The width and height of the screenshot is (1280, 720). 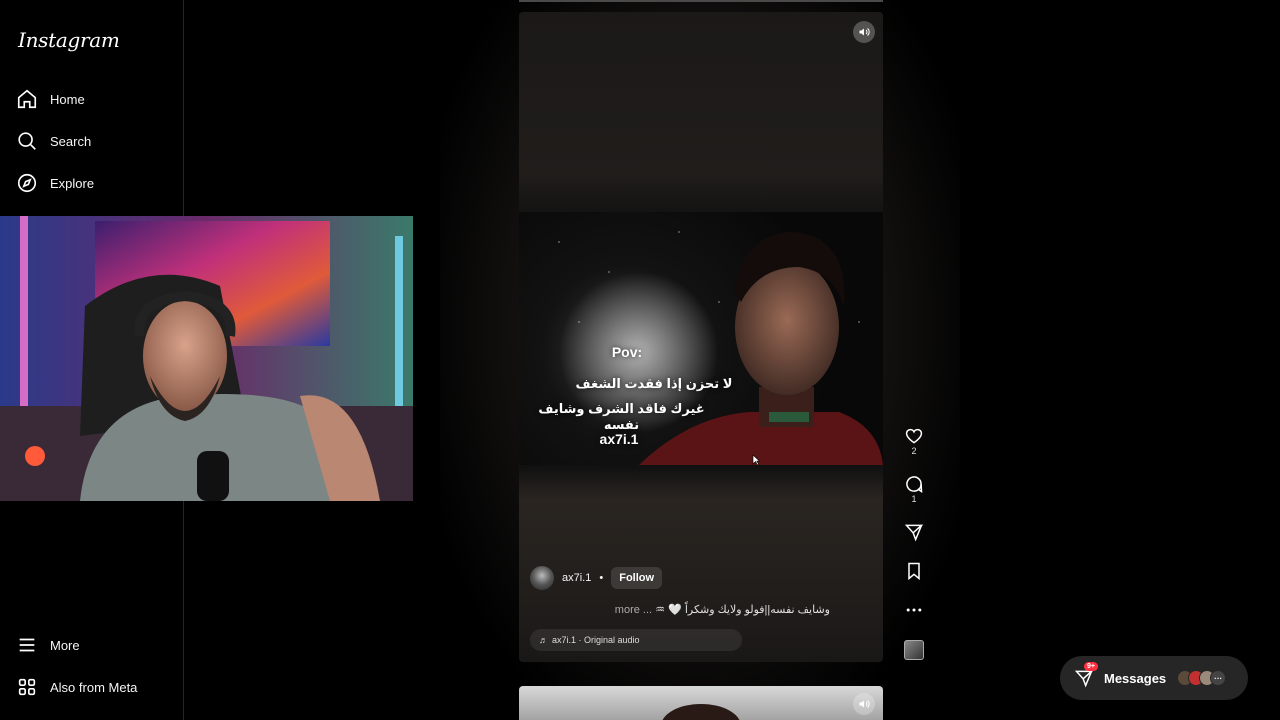 I want to click on like-count: 2, so click(x=914, y=451).